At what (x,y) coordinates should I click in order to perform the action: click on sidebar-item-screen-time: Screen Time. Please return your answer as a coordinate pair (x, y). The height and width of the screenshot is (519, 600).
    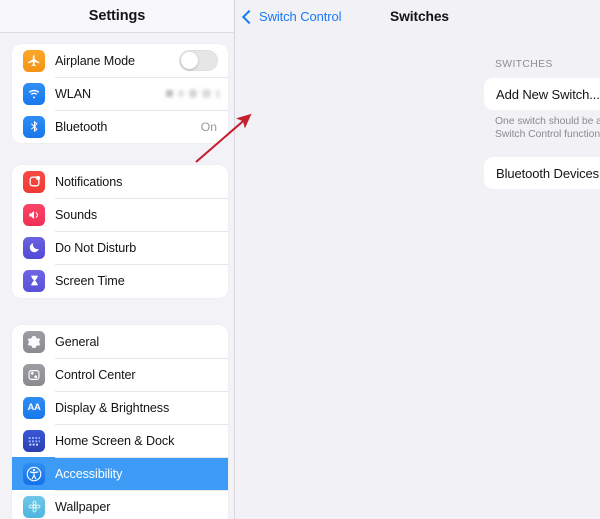
    Looking at the image, I should click on (120, 280).